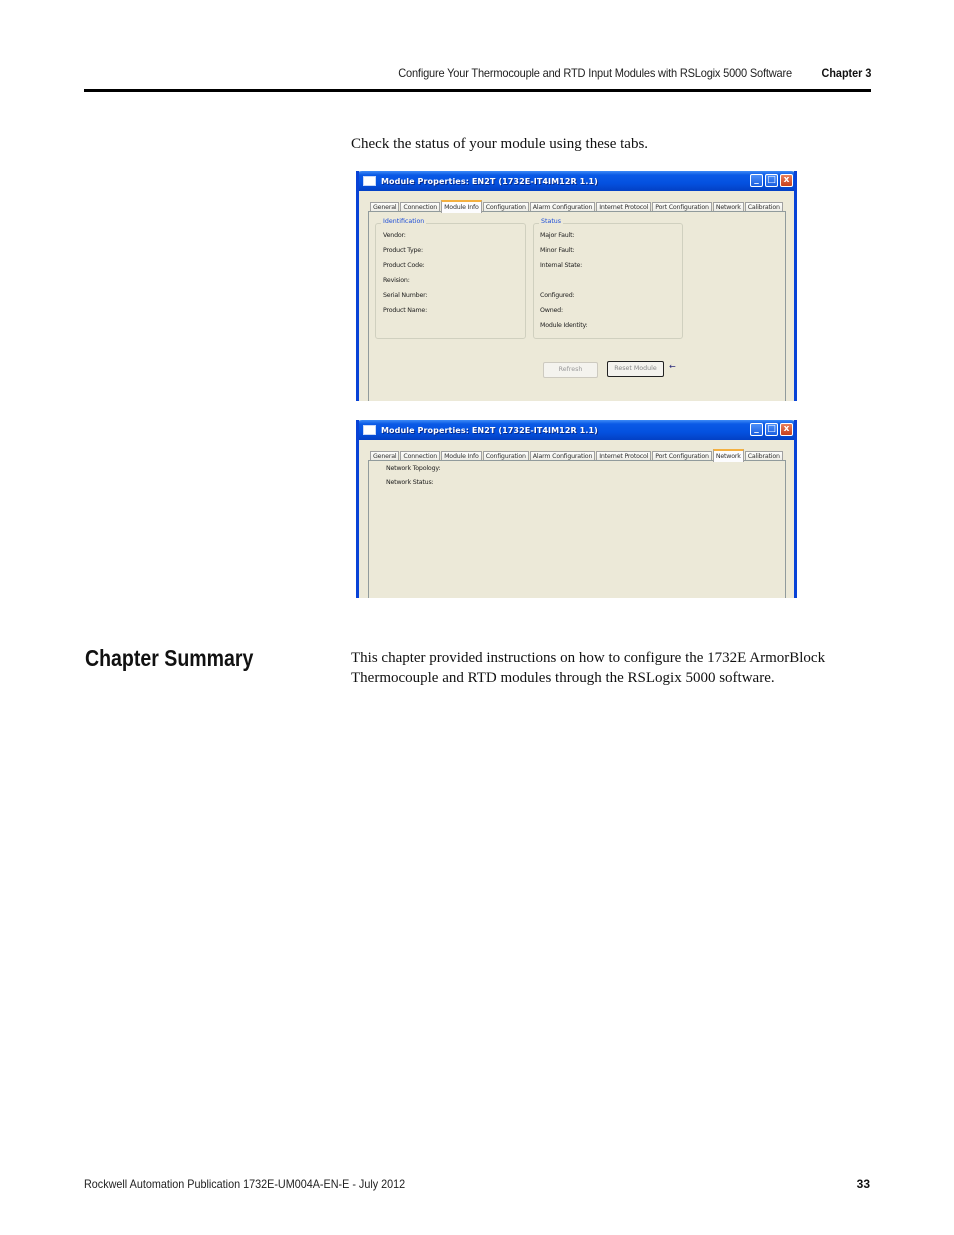  What do you see at coordinates (410, 482) in the screenshot?
I see `network-status-label: Network Status:` at bounding box center [410, 482].